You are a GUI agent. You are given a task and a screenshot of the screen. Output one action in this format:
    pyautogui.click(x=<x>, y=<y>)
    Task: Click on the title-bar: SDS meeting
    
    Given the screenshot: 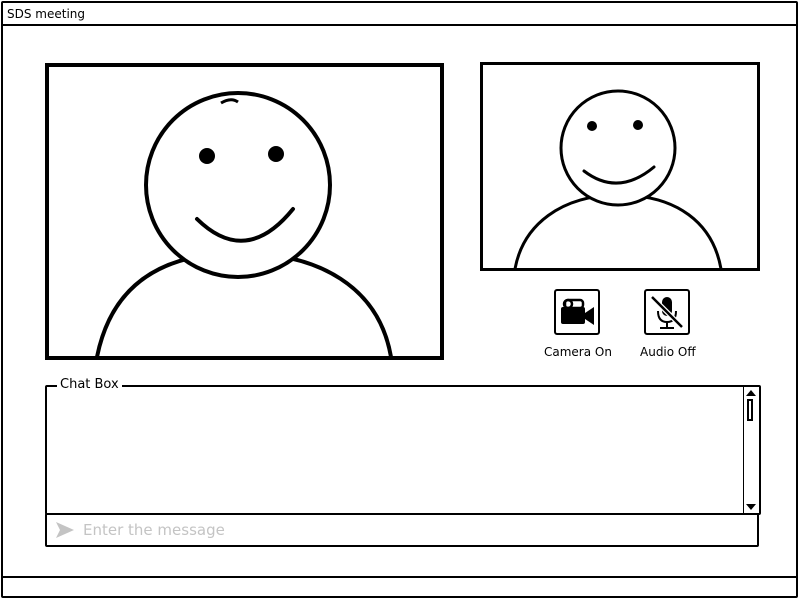 What is the action you would take?
    pyautogui.click(x=399, y=14)
    